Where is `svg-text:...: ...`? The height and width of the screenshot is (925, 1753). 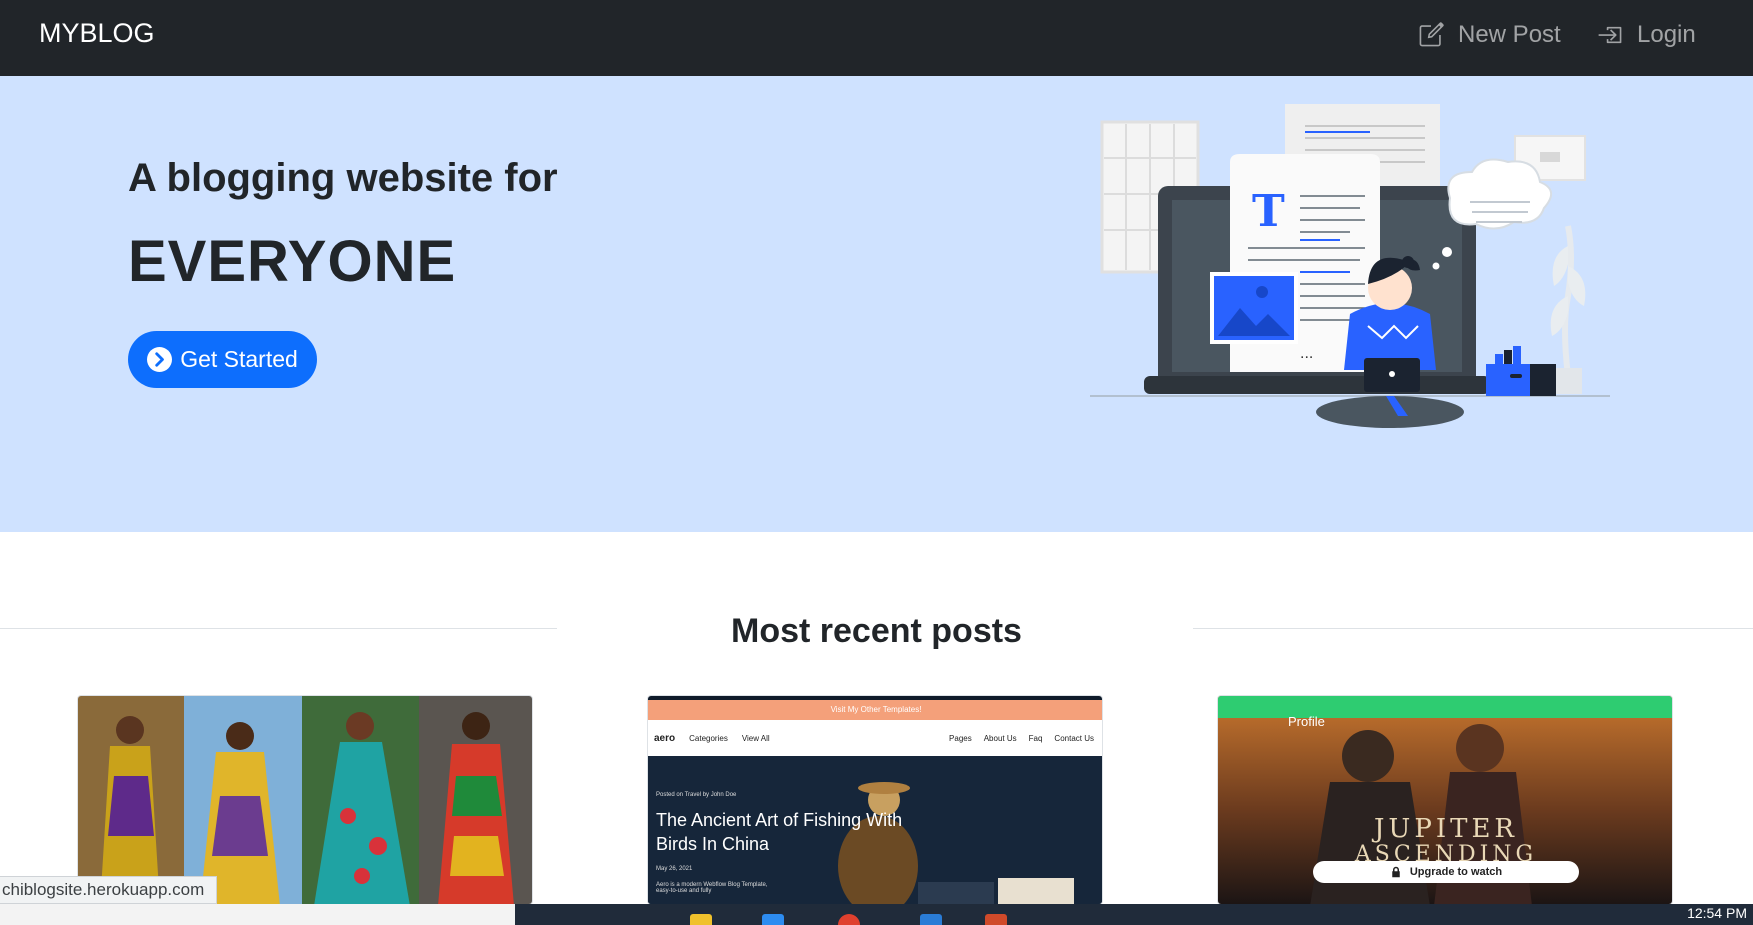 svg-text:...: ... is located at coordinates (1306, 353).